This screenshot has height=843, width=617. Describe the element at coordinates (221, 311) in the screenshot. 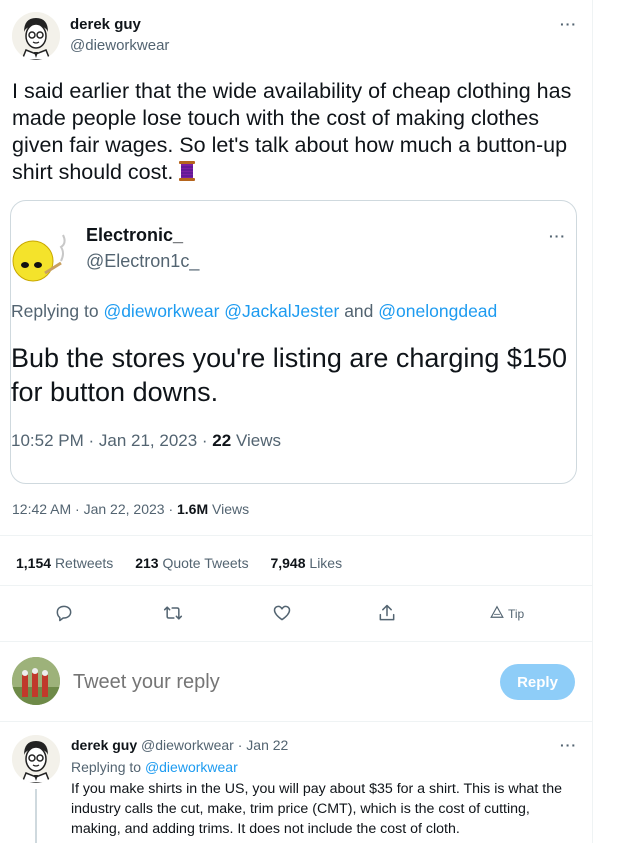

I see `replying-to-handles: @dieworkwear @JackalJester` at that location.